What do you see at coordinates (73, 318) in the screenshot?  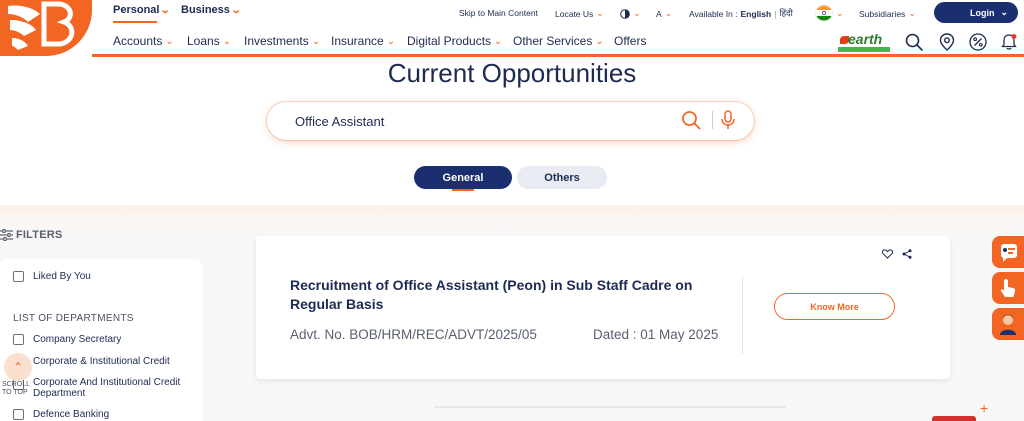 I see `departments-heading: LIST OF DEPARTMENTS` at bounding box center [73, 318].